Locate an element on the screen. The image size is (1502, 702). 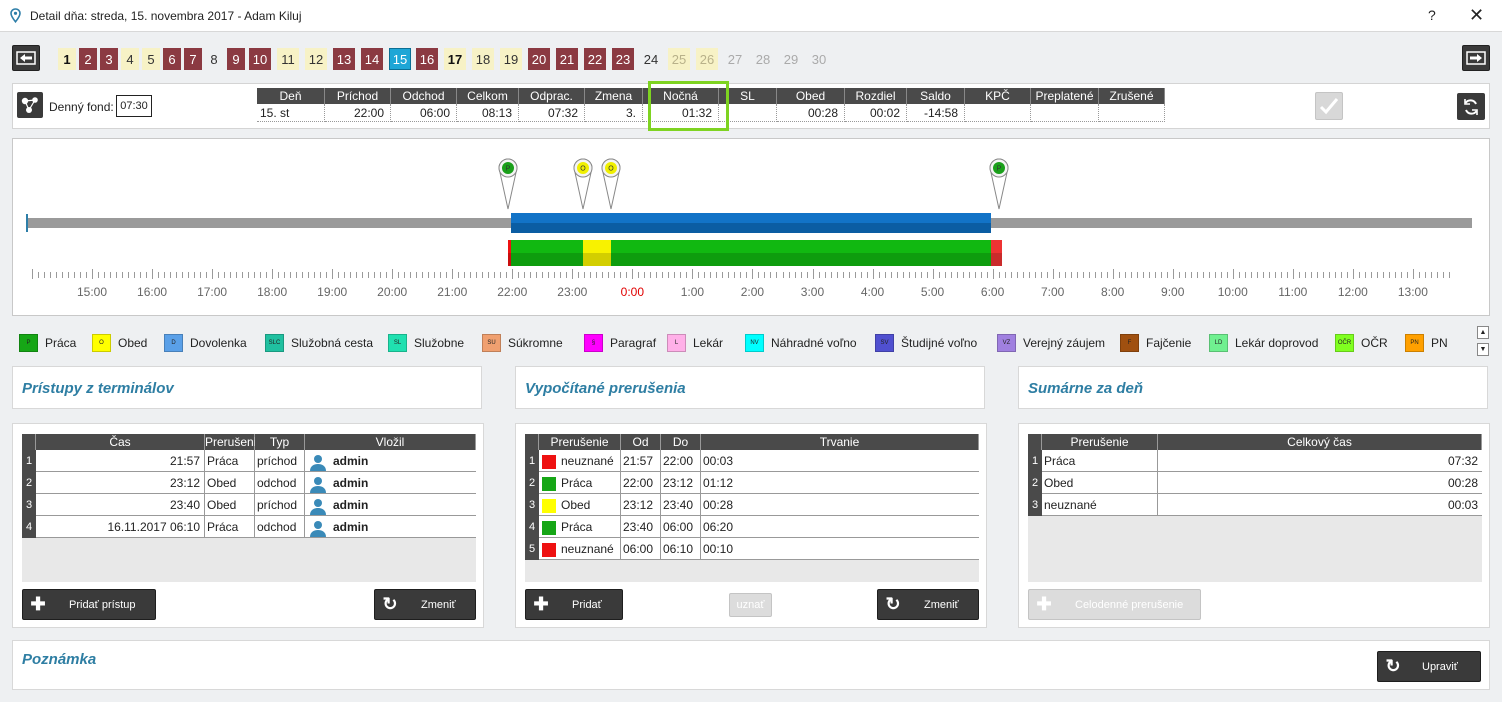
confirm-button is located at coordinates (1329, 106).